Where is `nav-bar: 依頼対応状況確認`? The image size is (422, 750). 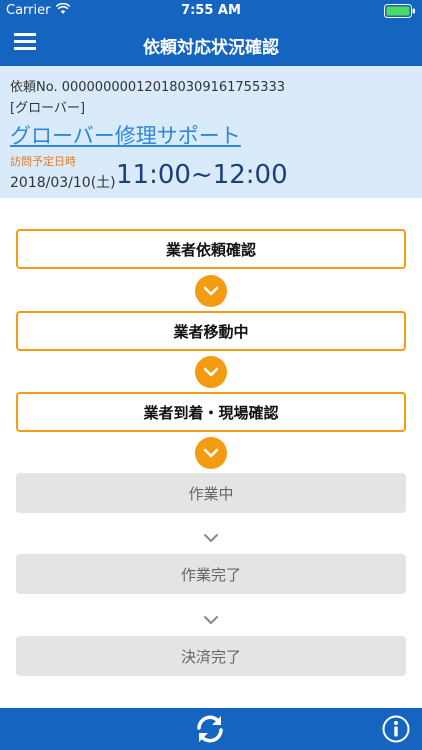 nav-bar: 依頼対応状況確認 is located at coordinates (211, 44).